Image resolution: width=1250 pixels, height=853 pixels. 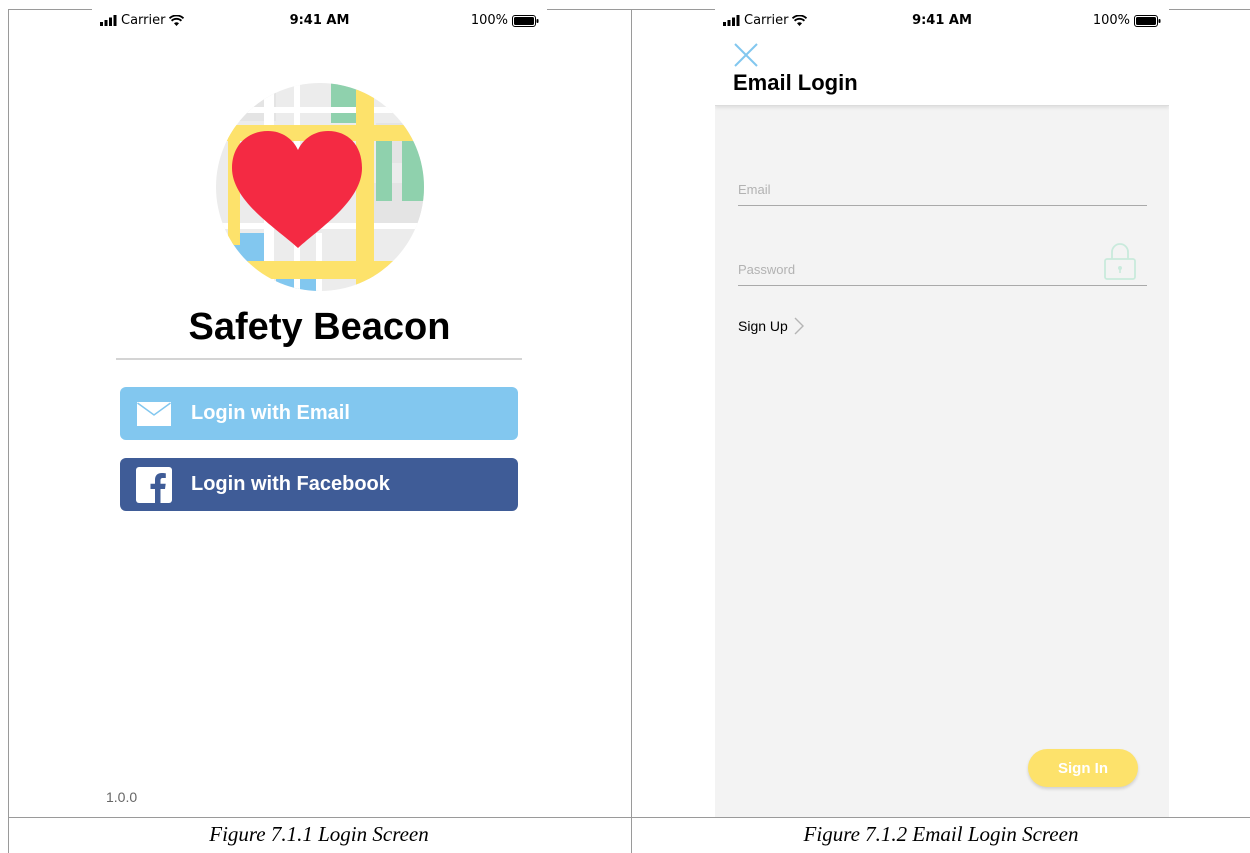 I want to click on heart-map-logo-icon, so click(x=320, y=187).